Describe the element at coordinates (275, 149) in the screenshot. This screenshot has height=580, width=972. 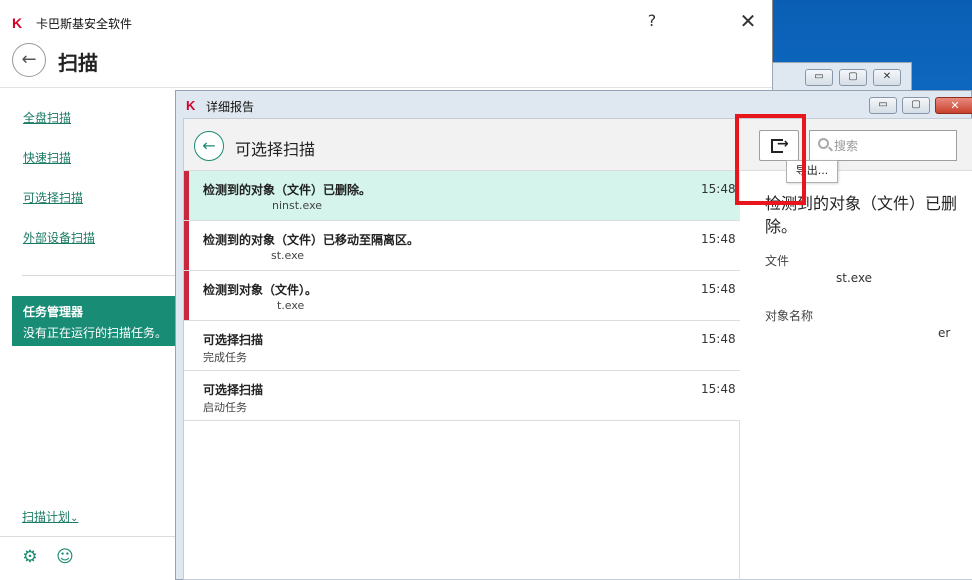
I see `report-heading: 可选择扫描` at that location.